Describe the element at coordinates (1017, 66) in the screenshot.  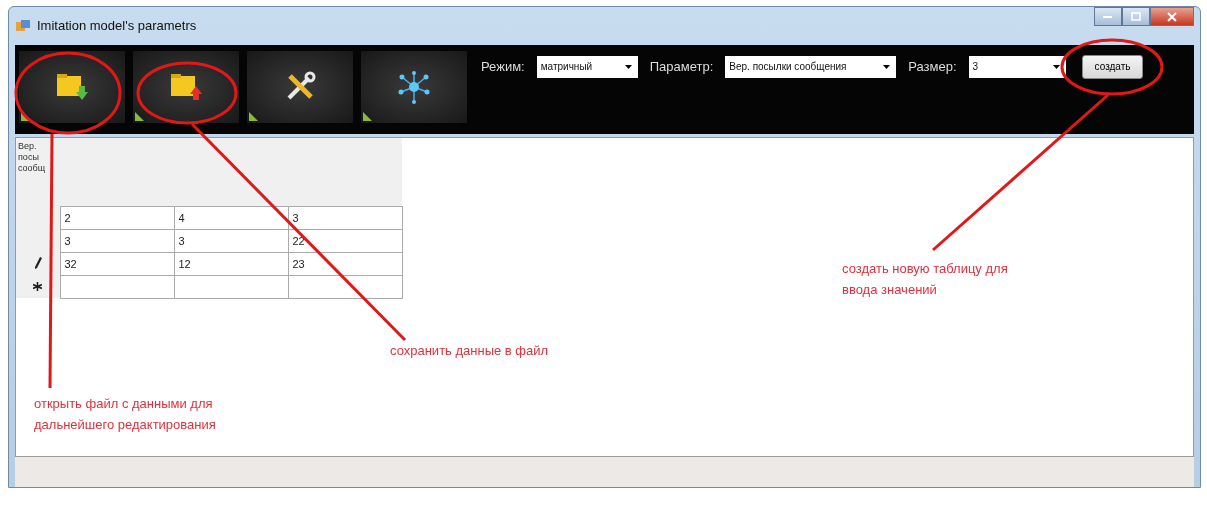
I see `dropdown: 3` at that location.